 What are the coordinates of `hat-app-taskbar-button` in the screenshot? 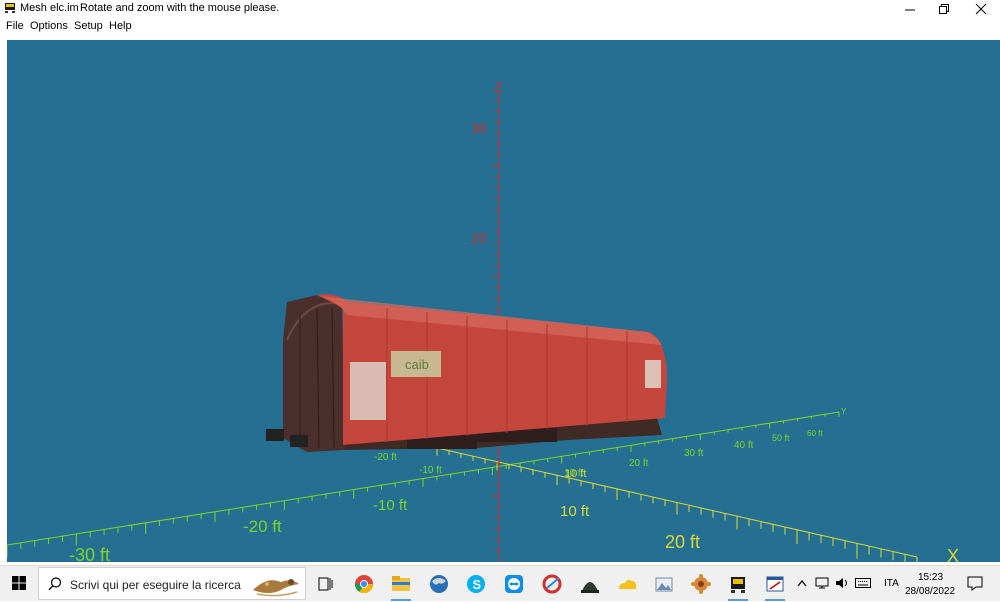 It's located at (590, 584).